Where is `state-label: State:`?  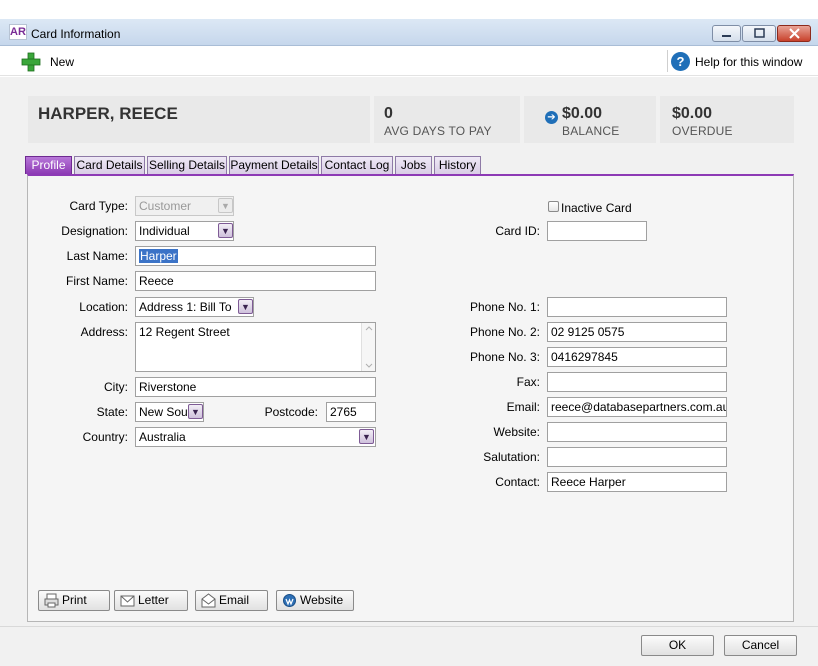
state-label: State: is located at coordinates (112, 412).